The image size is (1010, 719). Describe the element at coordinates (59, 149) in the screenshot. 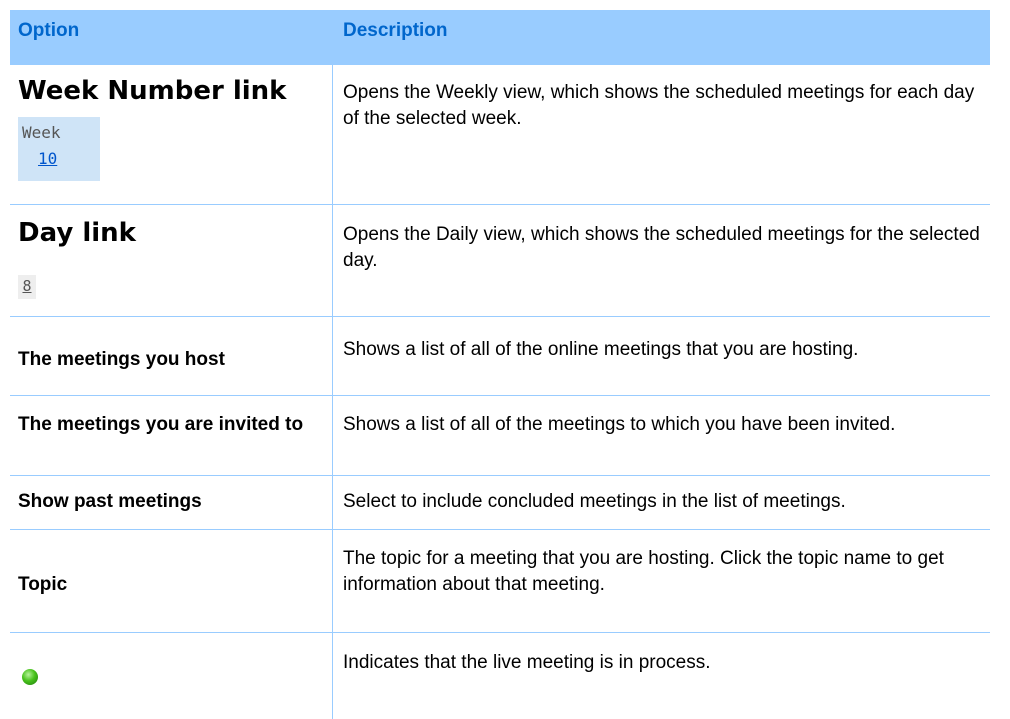

I see `week-number-link-sample: Week 10` at that location.